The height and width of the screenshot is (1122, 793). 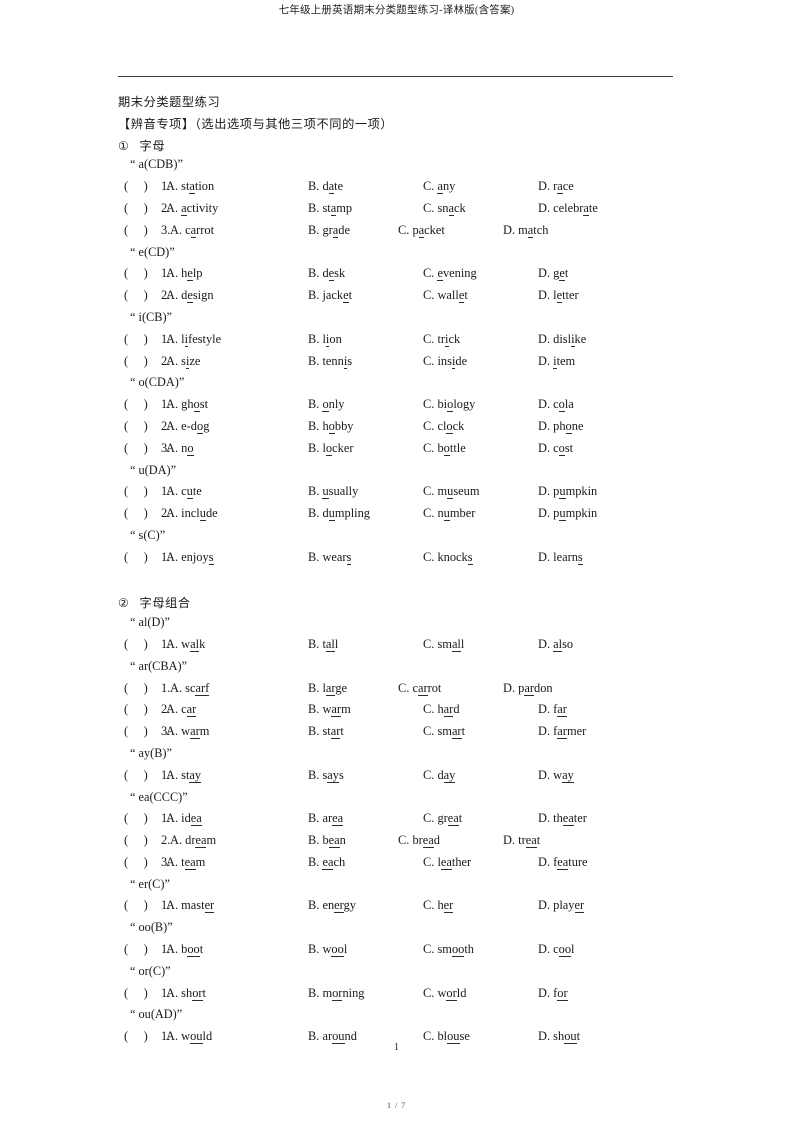 What do you see at coordinates (190, 187) in the screenshot?
I see `option-a: A. station` at bounding box center [190, 187].